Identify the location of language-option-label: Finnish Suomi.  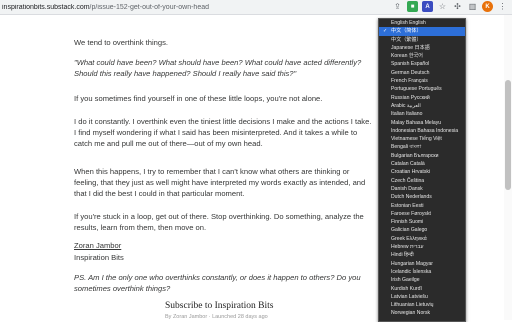
(407, 222).